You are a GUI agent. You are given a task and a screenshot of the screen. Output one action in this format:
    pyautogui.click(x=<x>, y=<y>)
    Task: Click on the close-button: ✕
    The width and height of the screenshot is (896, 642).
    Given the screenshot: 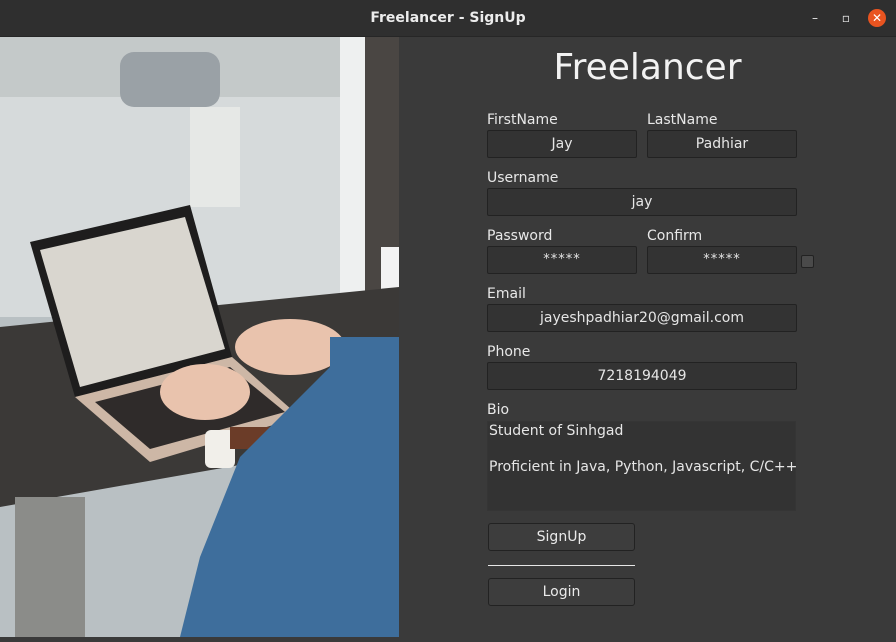 What is the action you would take?
    pyautogui.click(x=877, y=18)
    